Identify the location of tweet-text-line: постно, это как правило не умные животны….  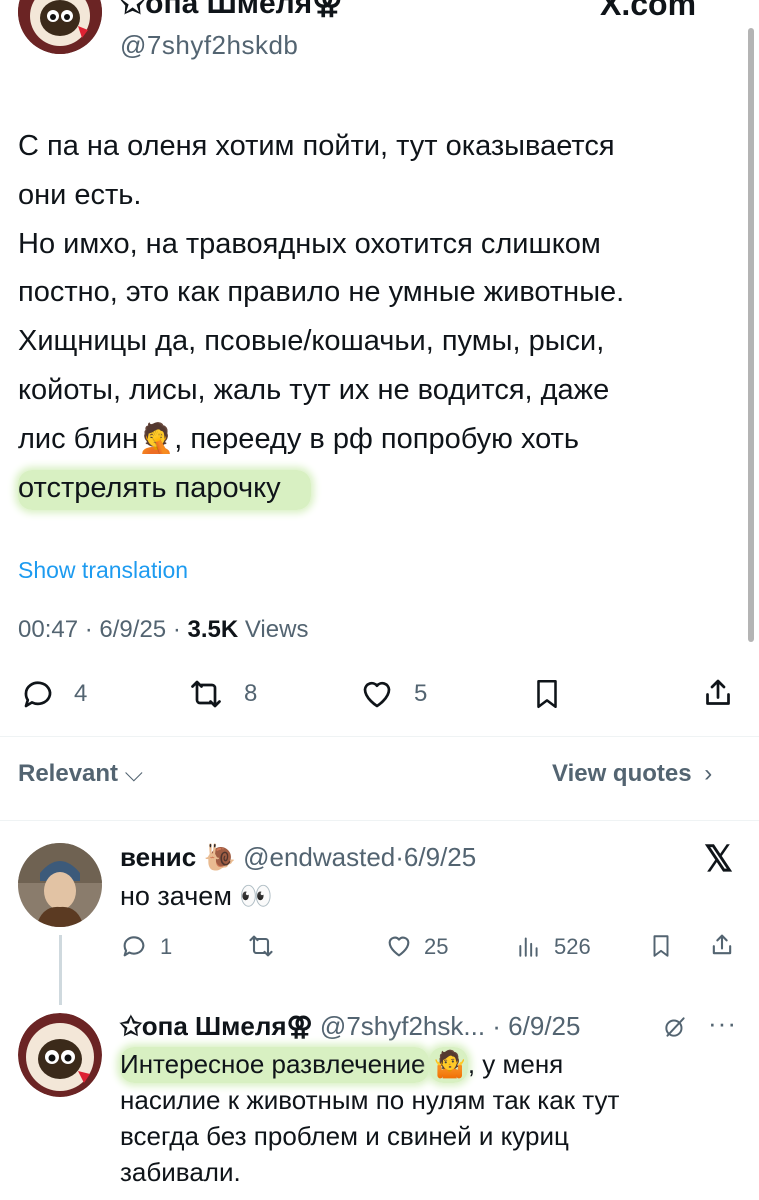
(321, 292).